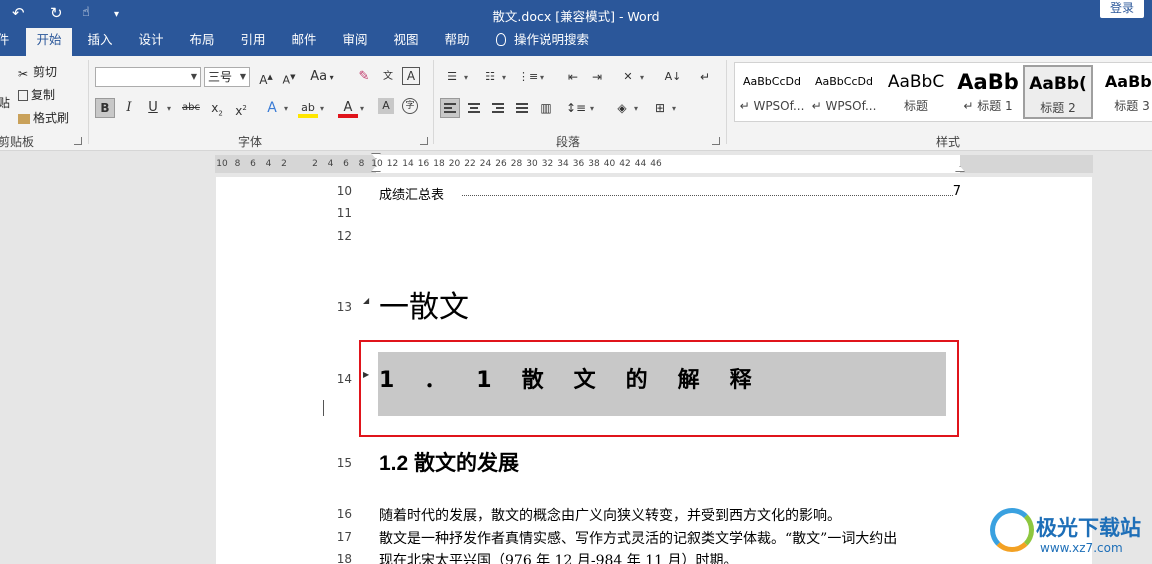 The image size is (1152, 564). Describe the element at coordinates (452, 77) in the screenshot. I see `bullets-icon: ☰` at that location.